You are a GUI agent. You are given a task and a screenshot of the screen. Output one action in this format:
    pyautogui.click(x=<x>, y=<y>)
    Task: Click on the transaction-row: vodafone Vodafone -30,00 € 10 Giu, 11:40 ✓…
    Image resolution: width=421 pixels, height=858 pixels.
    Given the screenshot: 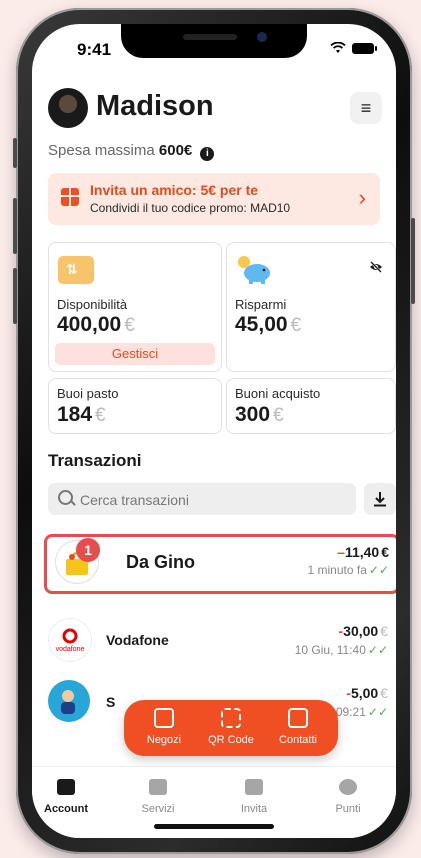 What is the action you would take?
    pyautogui.click(x=214, y=638)
    